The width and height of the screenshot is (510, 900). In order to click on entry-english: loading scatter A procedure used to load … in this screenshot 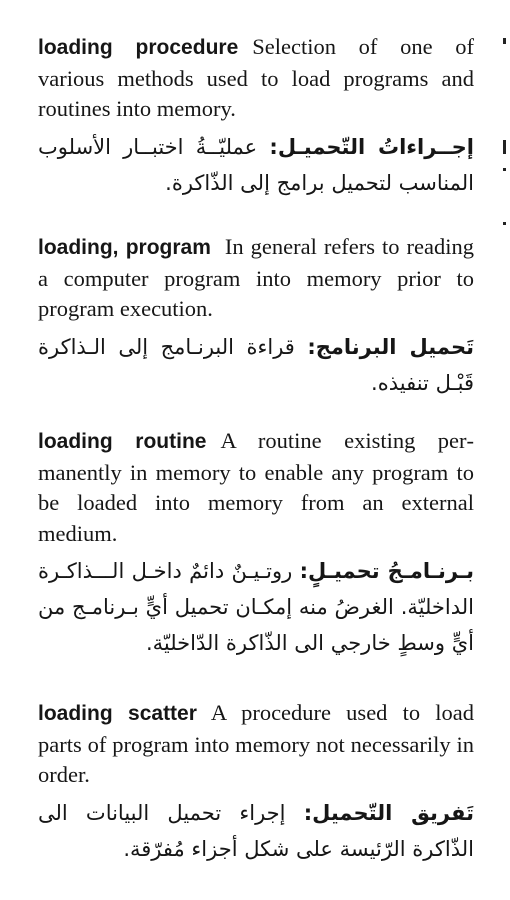, I will do `click(256, 744)`.